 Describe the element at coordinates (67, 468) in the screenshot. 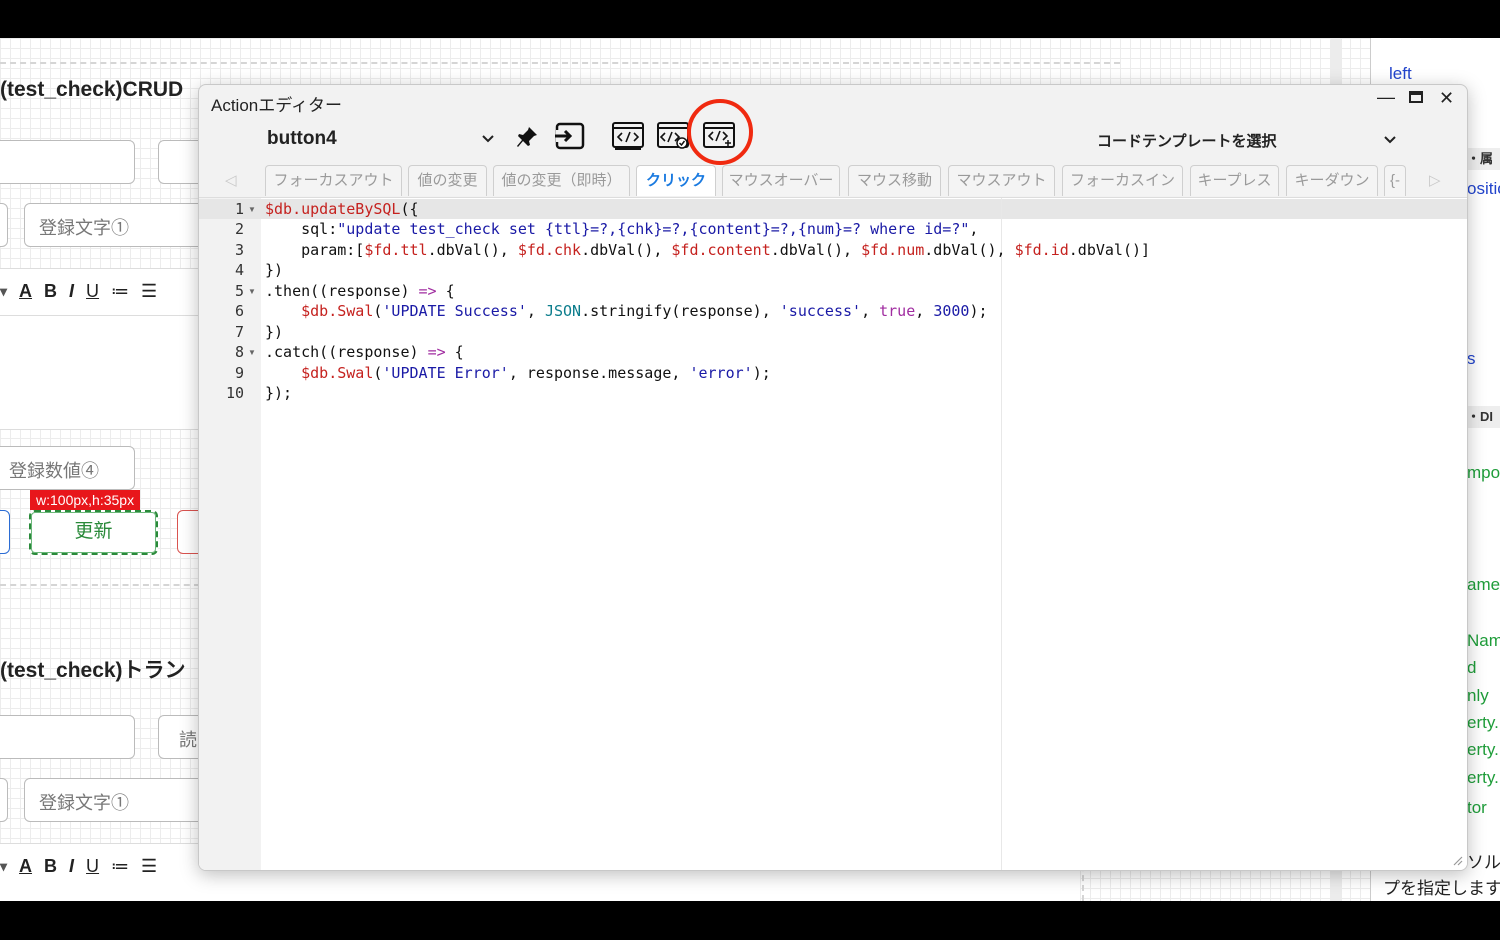

I see `number-field-4: 登録数値④` at that location.